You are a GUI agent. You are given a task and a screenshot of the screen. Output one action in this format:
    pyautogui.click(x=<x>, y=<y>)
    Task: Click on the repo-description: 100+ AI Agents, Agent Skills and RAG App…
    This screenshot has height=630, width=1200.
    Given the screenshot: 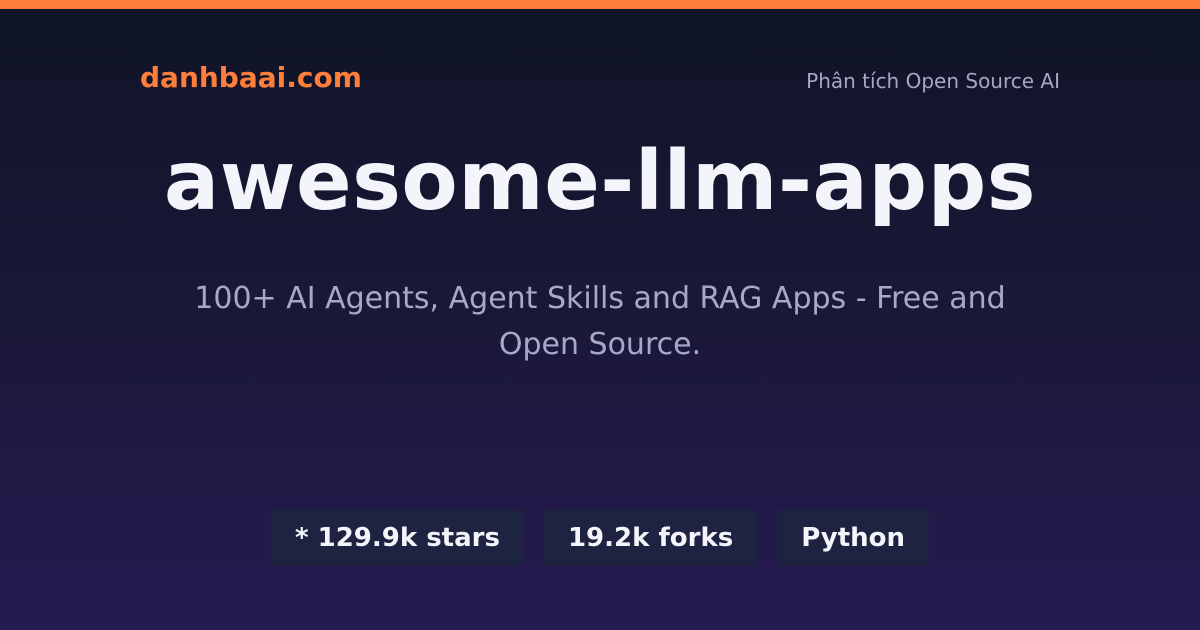 What is the action you would take?
    pyautogui.click(x=600, y=321)
    